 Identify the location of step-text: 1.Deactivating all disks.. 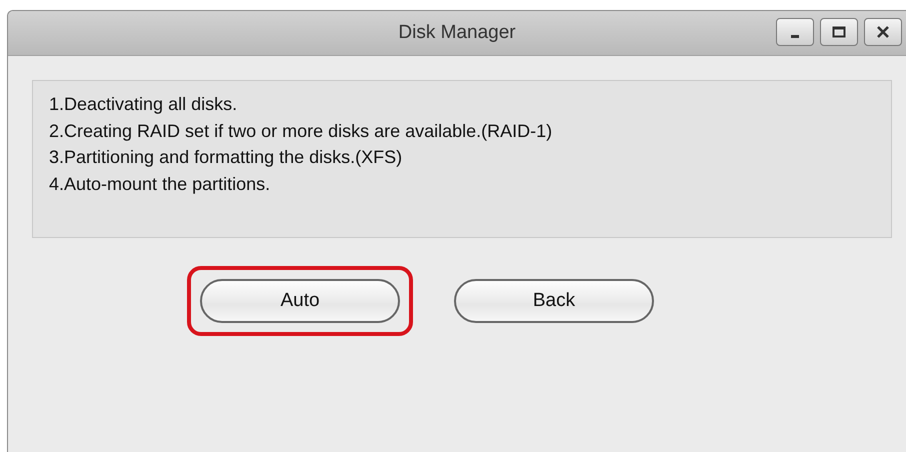
(143, 104).